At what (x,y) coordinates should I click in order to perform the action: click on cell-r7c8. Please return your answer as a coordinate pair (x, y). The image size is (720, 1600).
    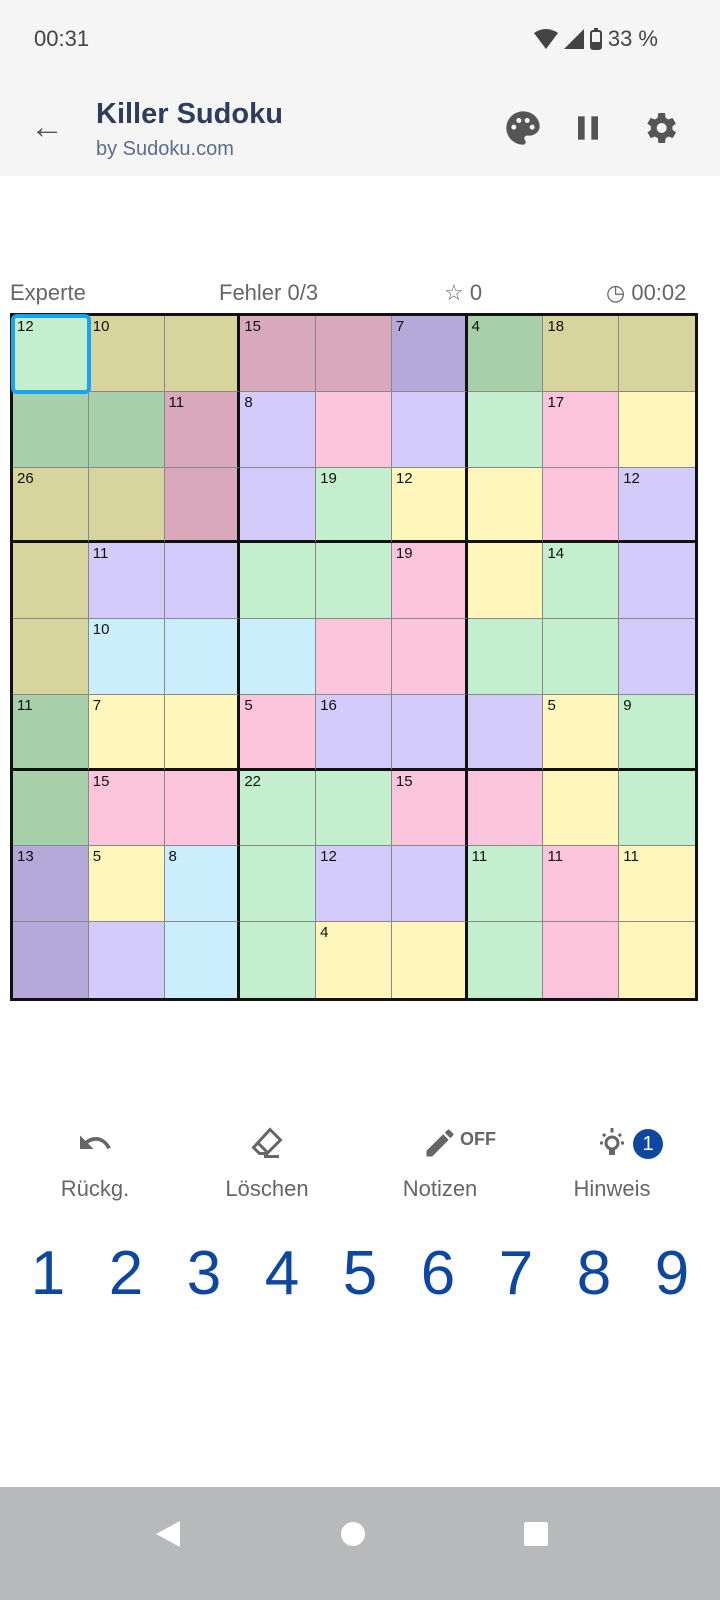
    Looking at the image, I should click on (581, 808).